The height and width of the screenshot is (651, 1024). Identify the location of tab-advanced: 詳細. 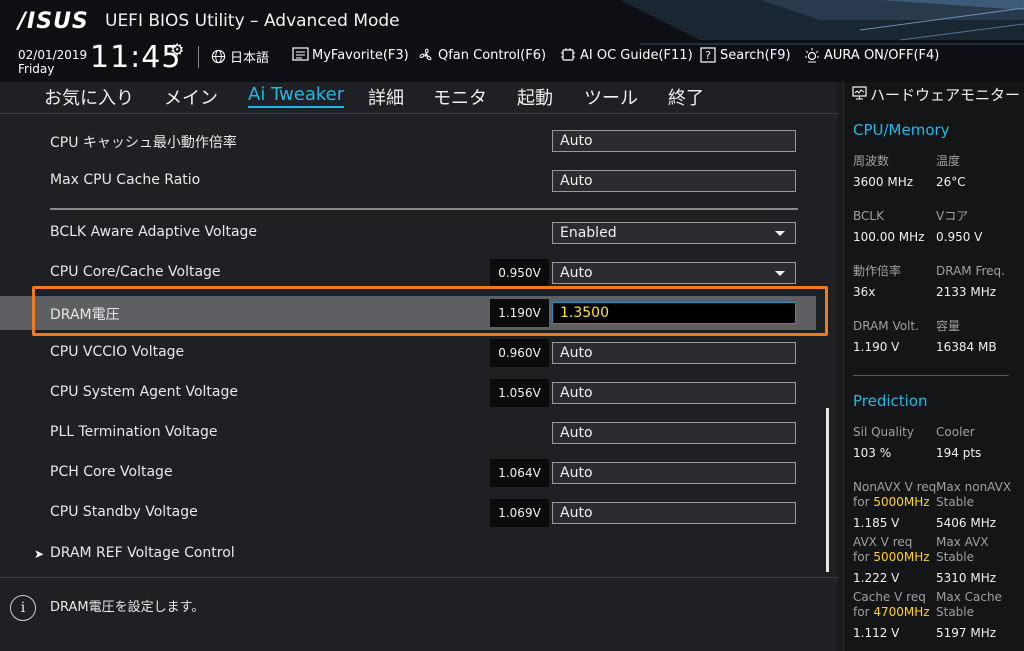
(386, 97).